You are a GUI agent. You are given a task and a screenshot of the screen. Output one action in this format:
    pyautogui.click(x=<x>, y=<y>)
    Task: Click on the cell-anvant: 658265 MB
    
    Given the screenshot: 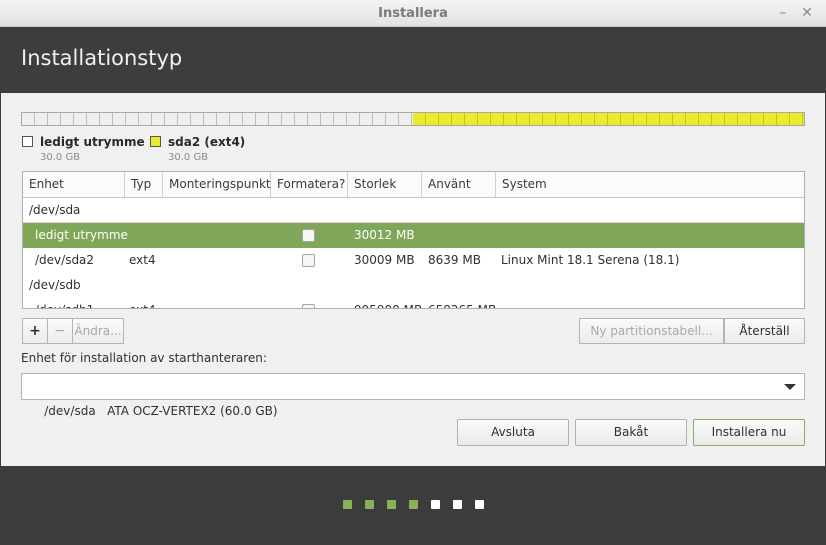 What is the action you would take?
    pyautogui.click(x=462, y=303)
    